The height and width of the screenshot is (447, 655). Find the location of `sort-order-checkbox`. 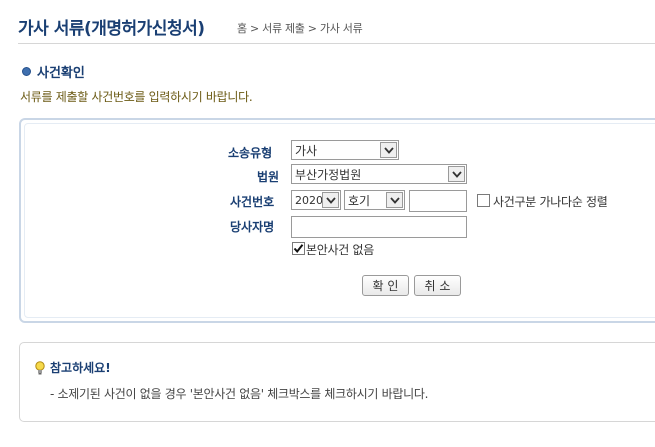

sort-order-checkbox is located at coordinates (483, 200).